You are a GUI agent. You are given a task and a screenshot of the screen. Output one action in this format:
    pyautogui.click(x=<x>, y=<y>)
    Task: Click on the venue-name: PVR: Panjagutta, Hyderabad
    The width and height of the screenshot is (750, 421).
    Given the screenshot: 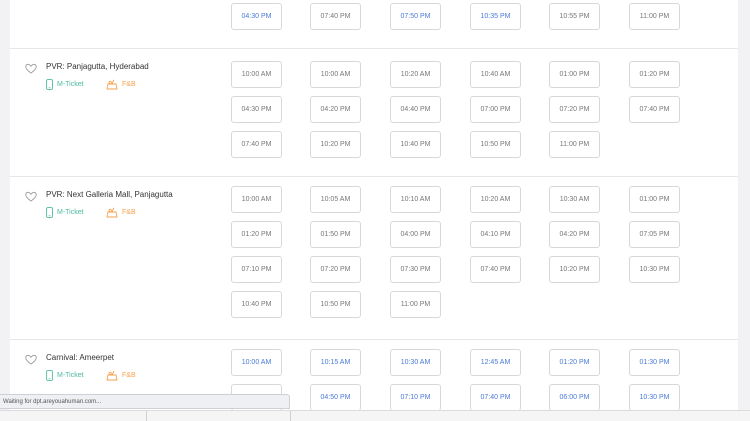 What is the action you would take?
    pyautogui.click(x=97, y=66)
    